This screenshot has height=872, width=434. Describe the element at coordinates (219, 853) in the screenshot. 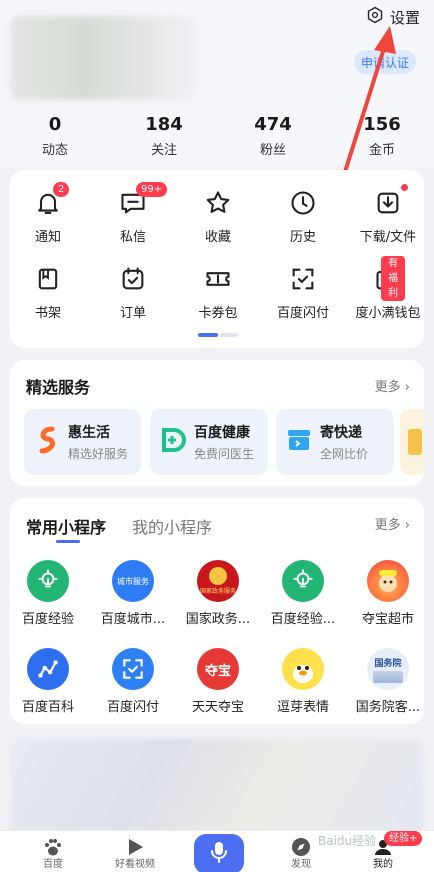

I see `voice-search-button` at that location.